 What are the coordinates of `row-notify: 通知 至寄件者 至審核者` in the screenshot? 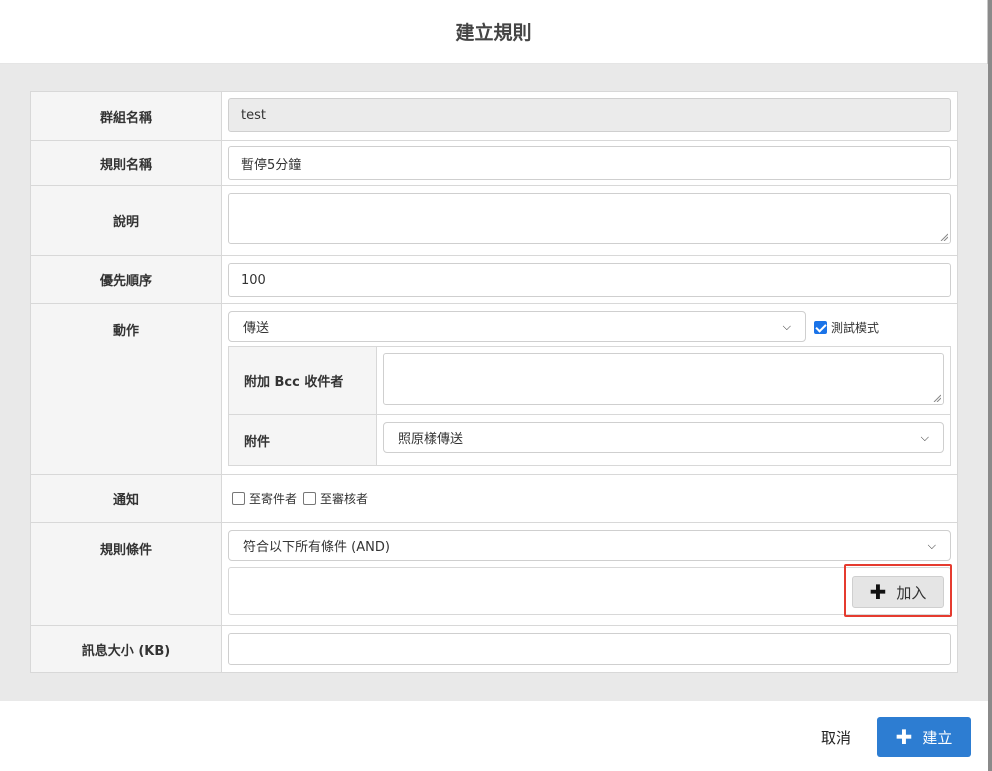 It's located at (494, 499).